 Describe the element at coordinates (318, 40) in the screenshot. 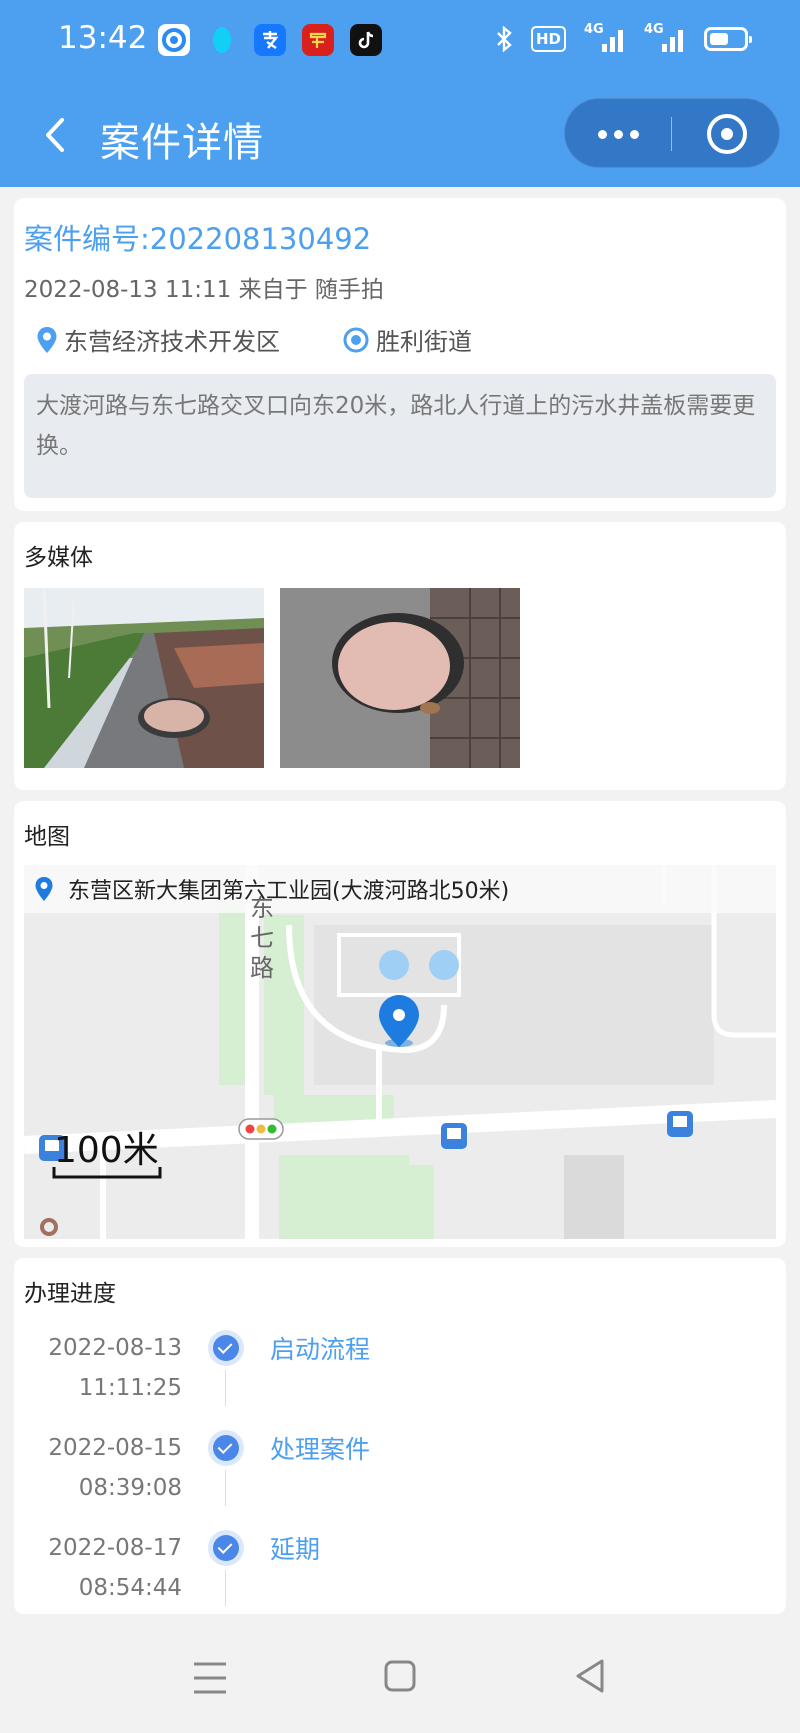

I see `xuexi-icon` at that location.